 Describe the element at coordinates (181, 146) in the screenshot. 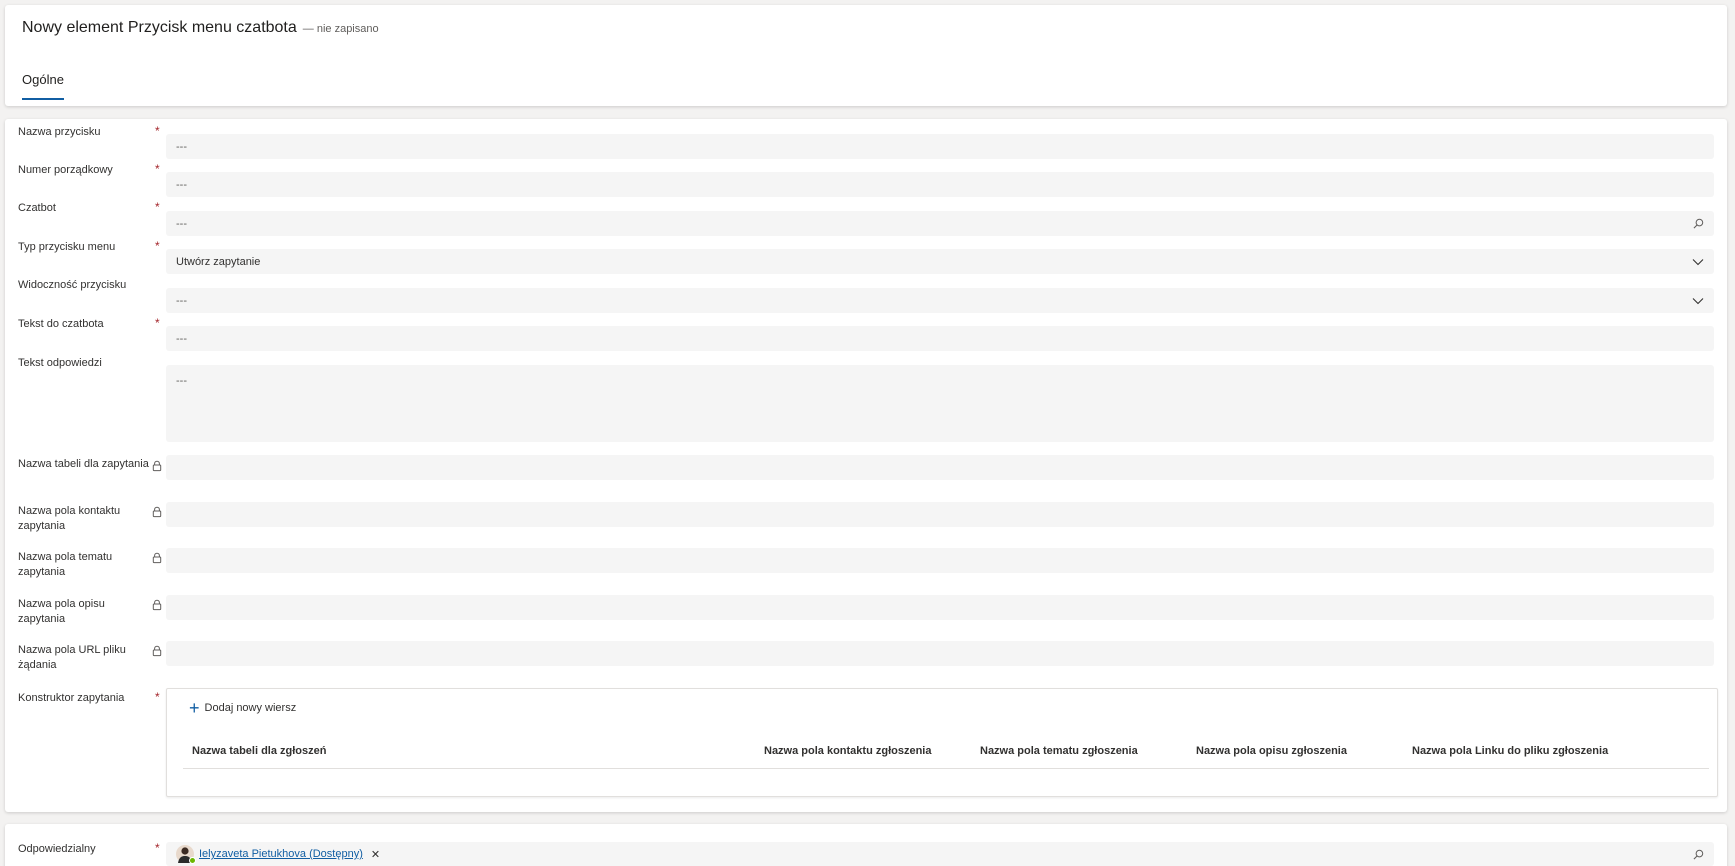

I see `button-name-value: ---` at that location.